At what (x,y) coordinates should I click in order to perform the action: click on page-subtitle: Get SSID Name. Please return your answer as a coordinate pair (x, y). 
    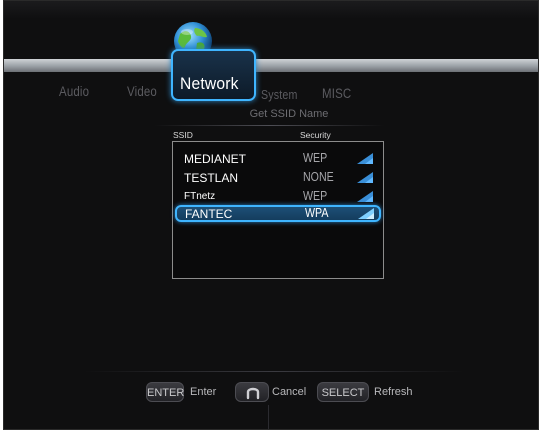
    Looking at the image, I should click on (289, 114).